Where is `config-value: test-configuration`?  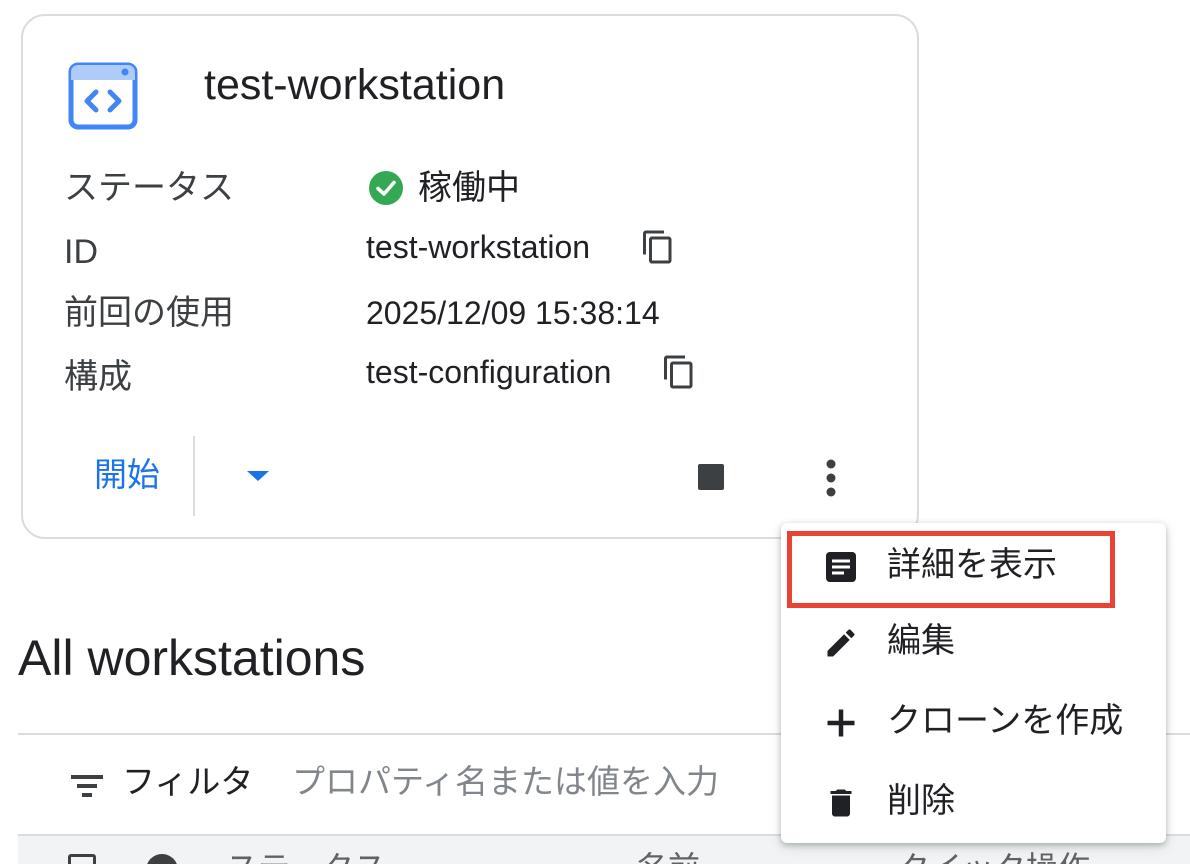
config-value: test-configuration is located at coordinates (488, 372).